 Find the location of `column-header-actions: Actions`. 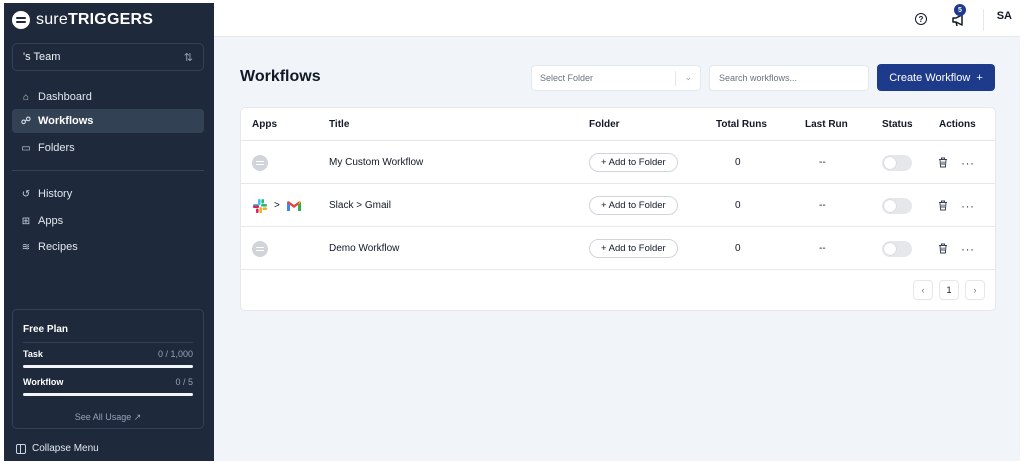

column-header-actions: Actions is located at coordinates (957, 124).